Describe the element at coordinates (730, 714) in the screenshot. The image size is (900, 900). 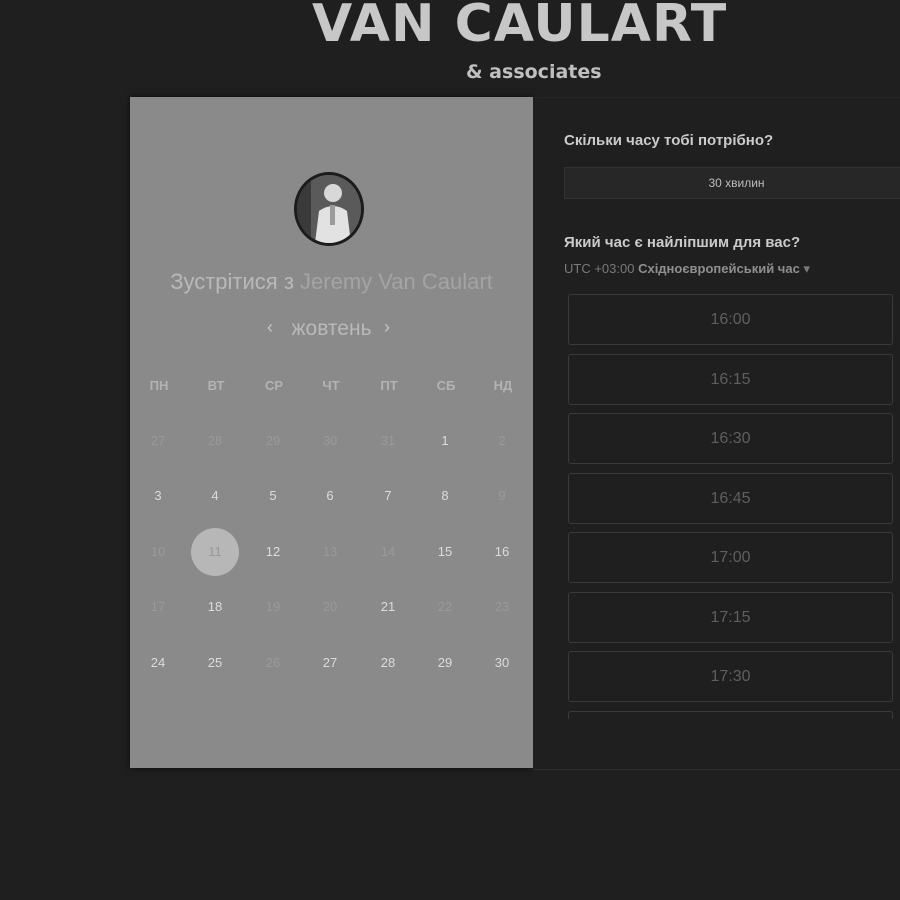
I see `time-slot-button` at that location.